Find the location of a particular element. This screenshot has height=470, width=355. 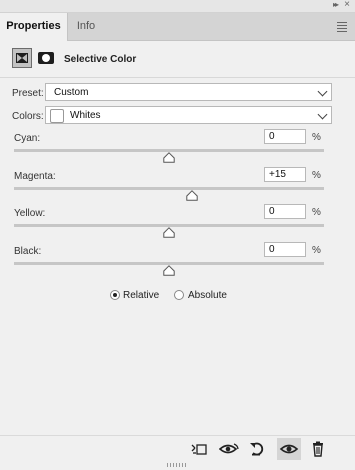

tab-properties: Properties is located at coordinates (34, 27).